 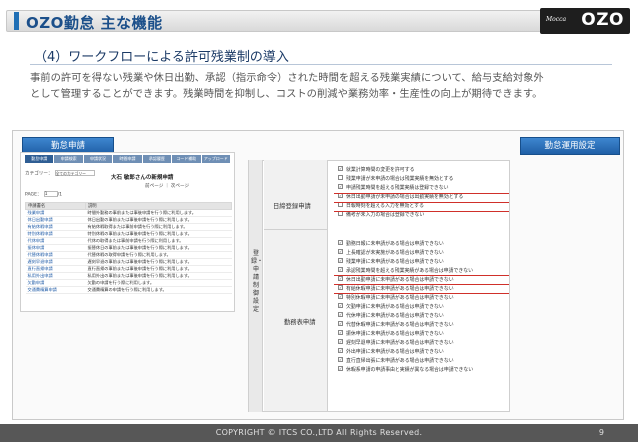 I want to click on table-row: 遅刻早退申請 遅刻早退の事前または事後申請を行う際に利用します。, so click(x=128, y=262).